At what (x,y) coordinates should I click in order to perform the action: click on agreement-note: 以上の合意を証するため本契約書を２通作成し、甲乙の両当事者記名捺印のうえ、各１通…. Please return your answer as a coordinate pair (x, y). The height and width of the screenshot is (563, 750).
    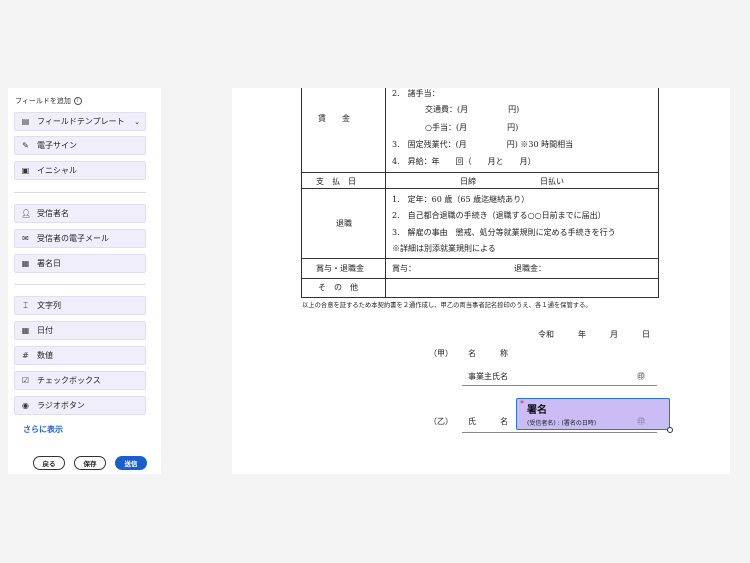
    Looking at the image, I should click on (447, 305).